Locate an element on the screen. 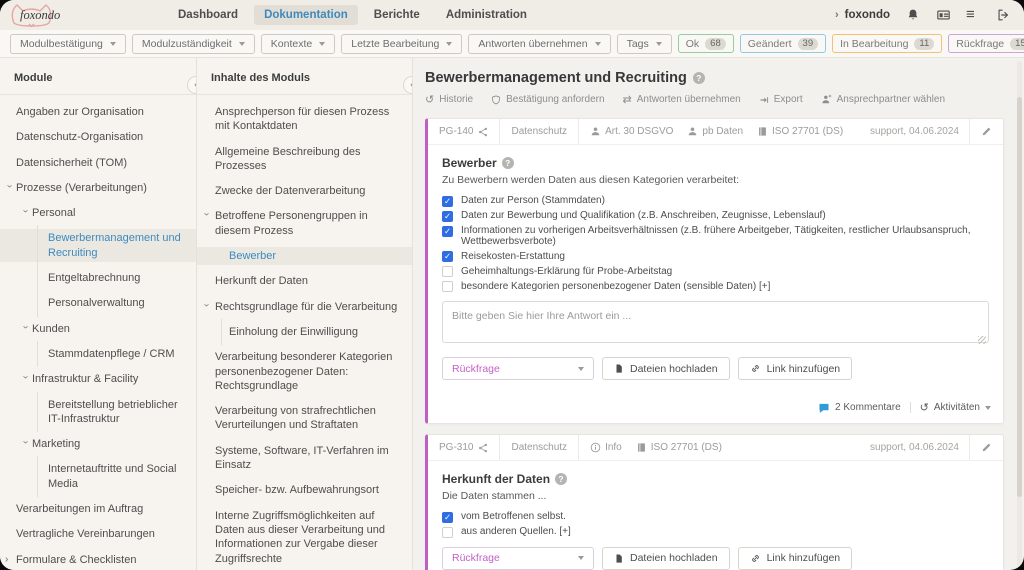 This screenshot has height=570, width=1024. content-item-zwecke: Zwecke der Datenverarbeitung is located at coordinates (304, 191).